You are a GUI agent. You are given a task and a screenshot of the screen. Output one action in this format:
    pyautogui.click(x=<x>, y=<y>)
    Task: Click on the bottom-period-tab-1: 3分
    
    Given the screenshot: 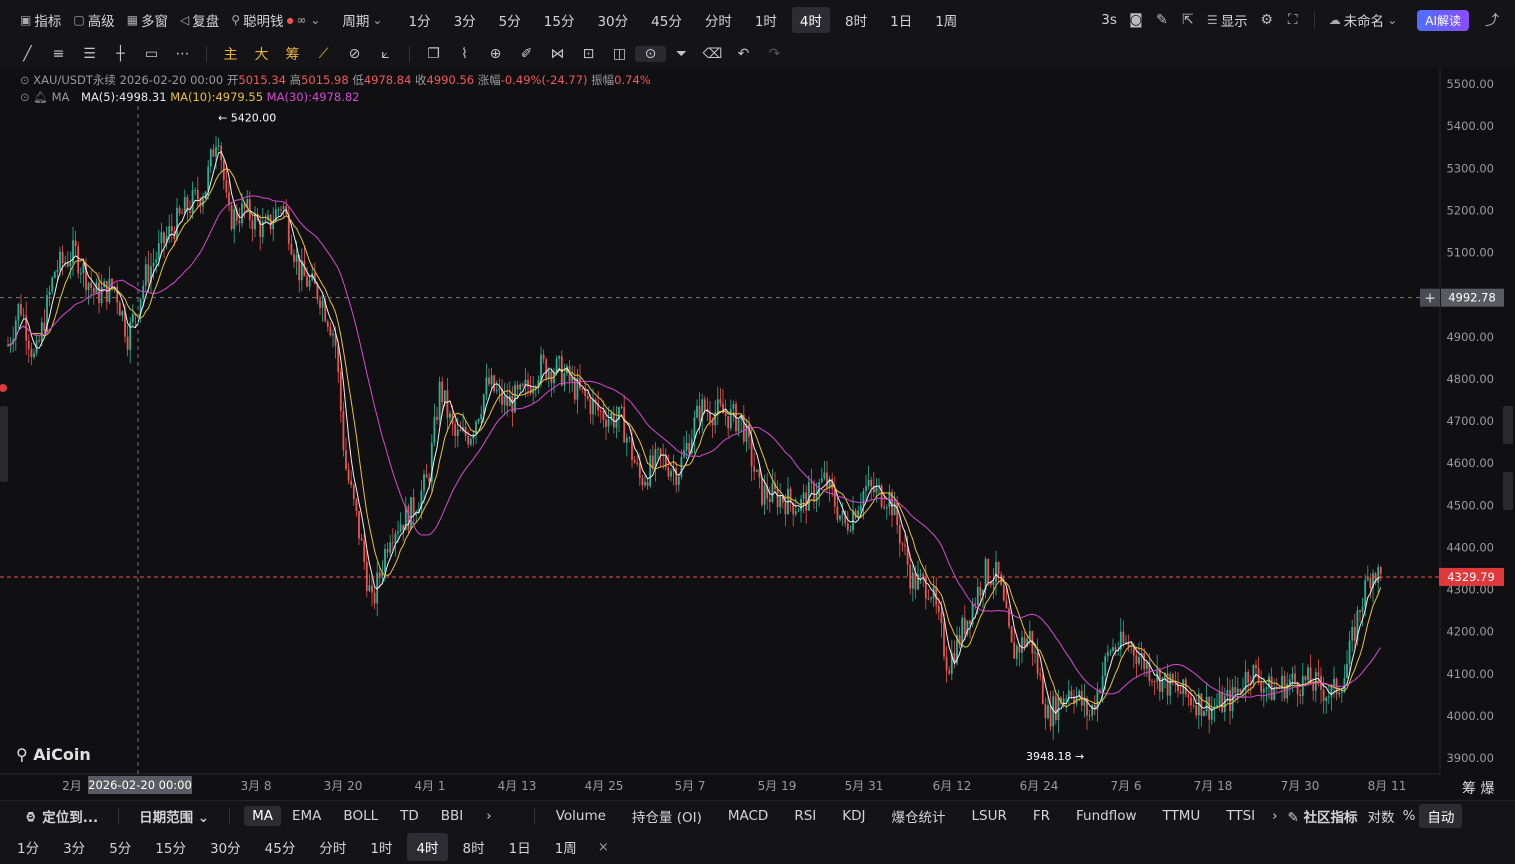 What is the action you would take?
    pyautogui.click(x=74, y=847)
    